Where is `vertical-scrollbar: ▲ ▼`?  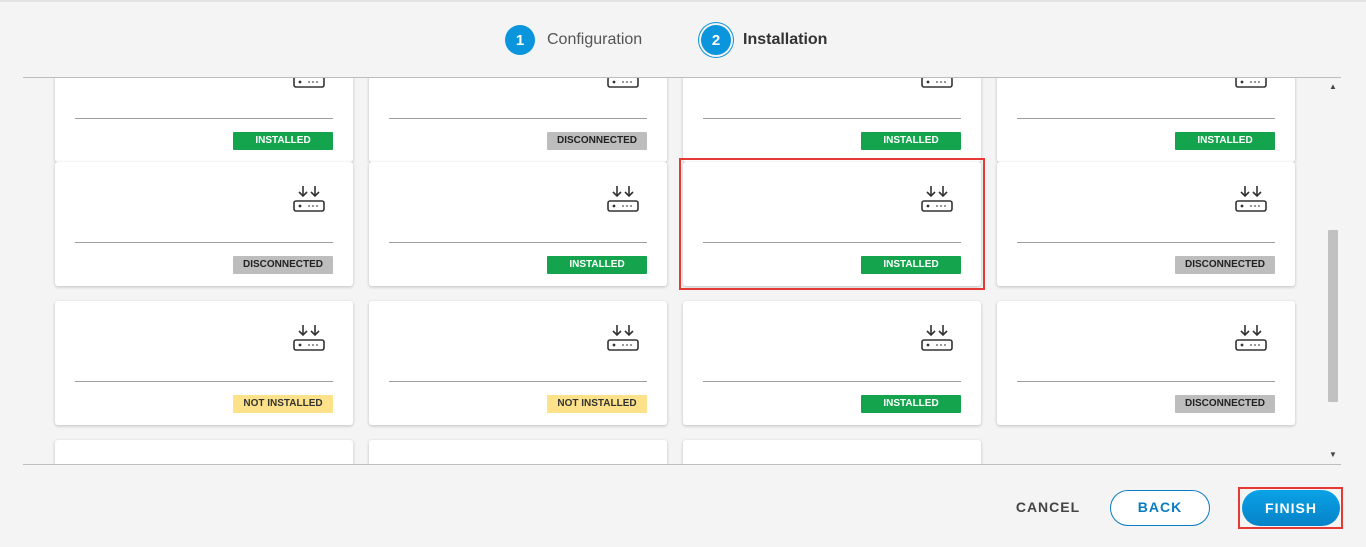 vertical-scrollbar: ▲ ▼ is located at coordinates (1333, 271).